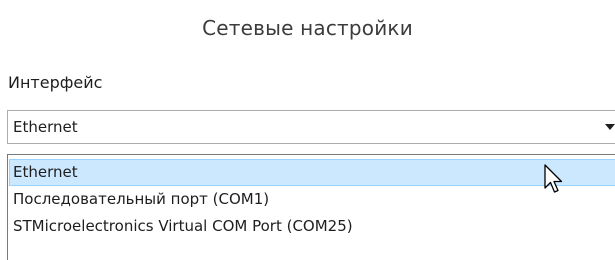 The height and width of the screenshot is (260, 615). Describe the element at coordinates (312, 199) in the screenshot. I see `dropdown-option-com1: Последовательный порт (COM1)` at that location.